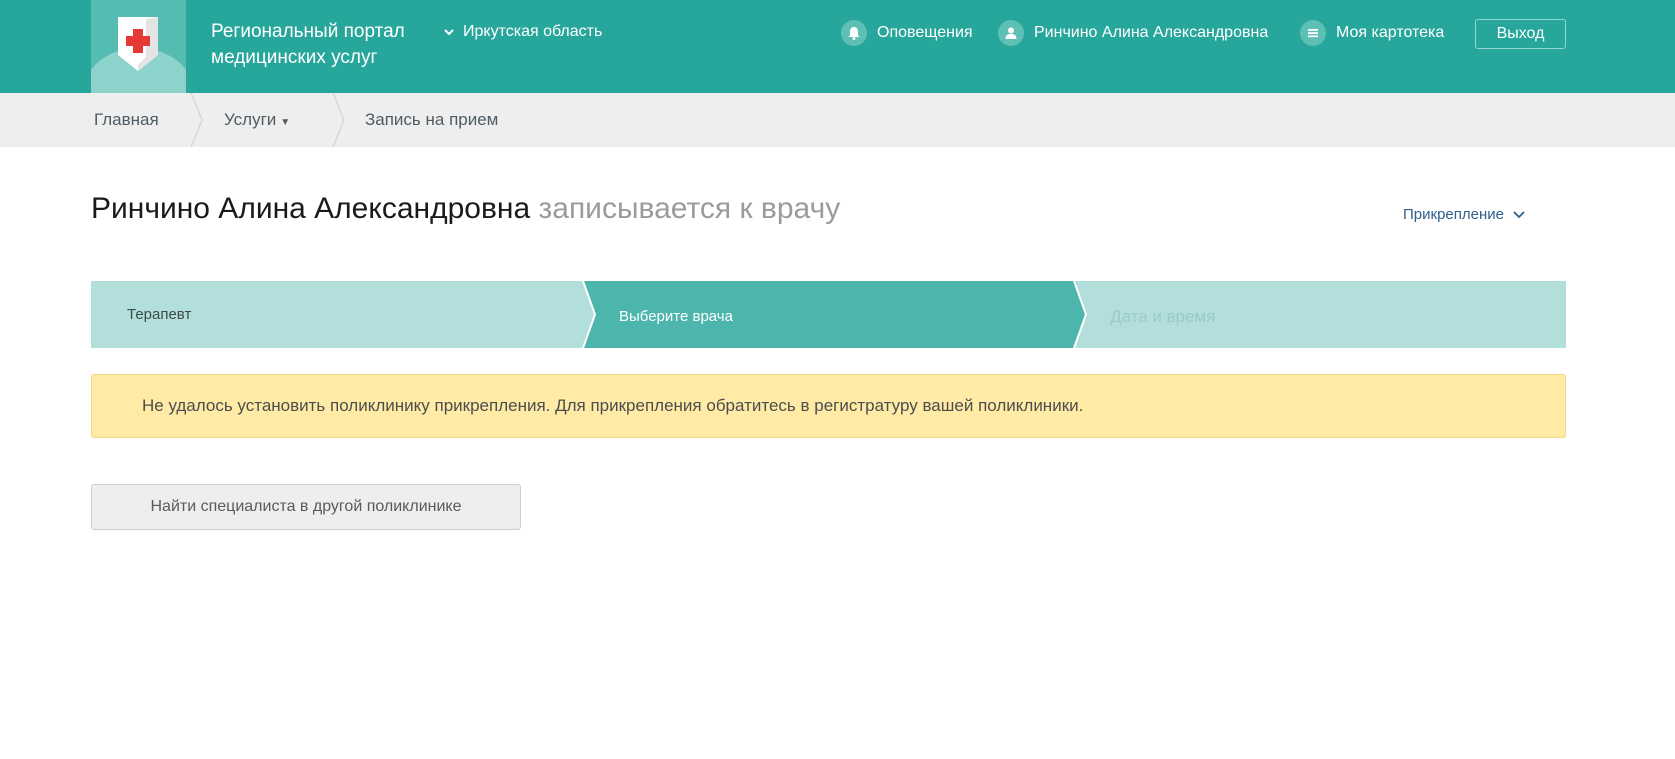 This screenshot has width=1675, height=759. I want to click on notifications-label: Оповещения, so click(925, 32).